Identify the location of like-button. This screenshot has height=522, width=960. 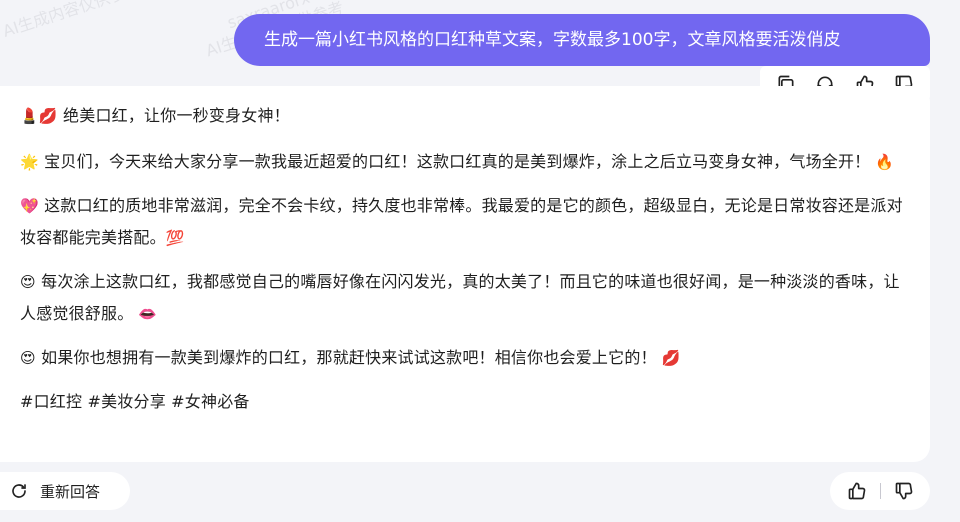
(857, 491).